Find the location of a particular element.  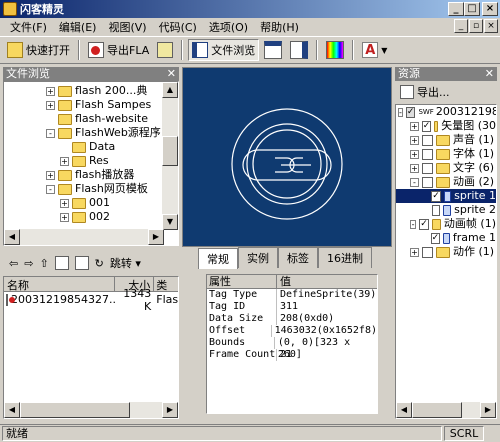

script-button is located at coordinates (165, 50).